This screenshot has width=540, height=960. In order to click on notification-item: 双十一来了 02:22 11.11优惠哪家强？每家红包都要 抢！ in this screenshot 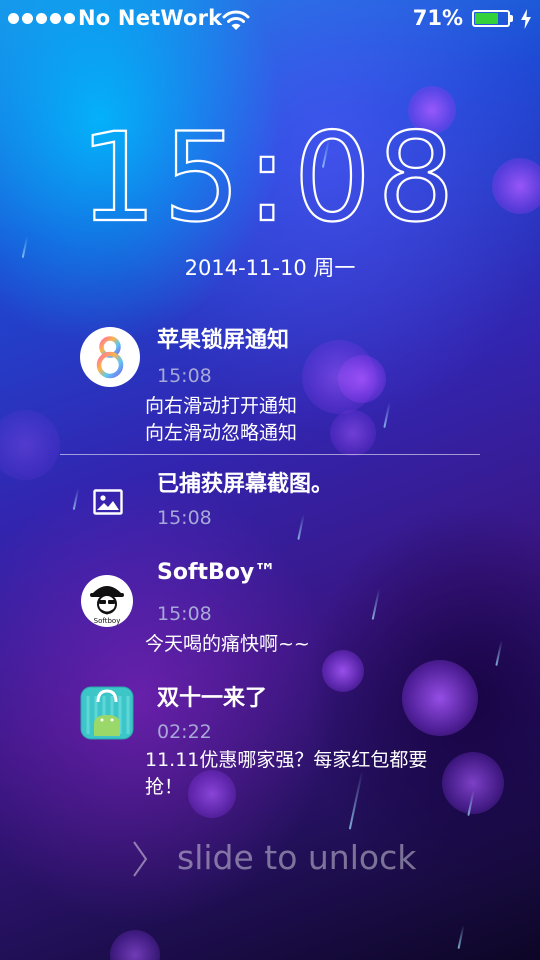, I will do `click(270, 740)`.